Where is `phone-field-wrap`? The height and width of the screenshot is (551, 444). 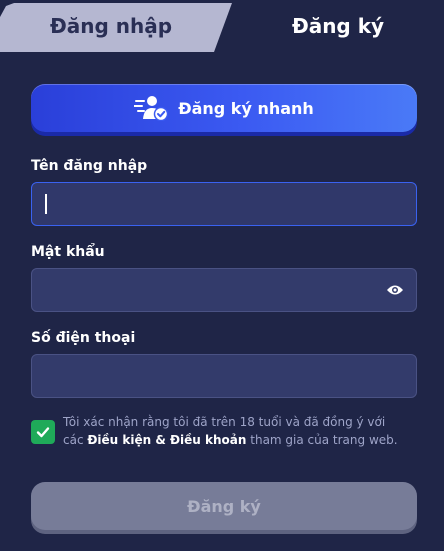 phone-field-wrap is located at coordinates (224, 376).